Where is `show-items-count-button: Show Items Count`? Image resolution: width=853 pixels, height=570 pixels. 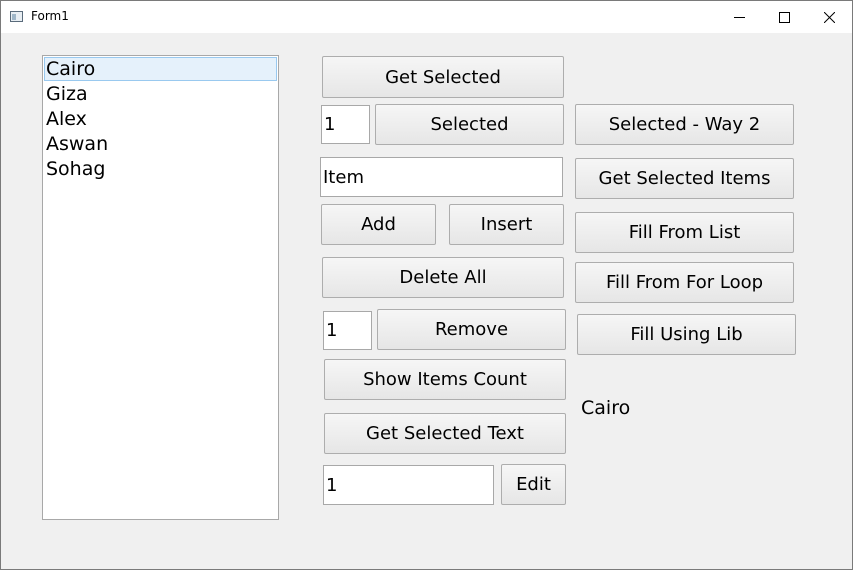 show-items-count-button: Show Items Count is located at coordinates (445, 379).